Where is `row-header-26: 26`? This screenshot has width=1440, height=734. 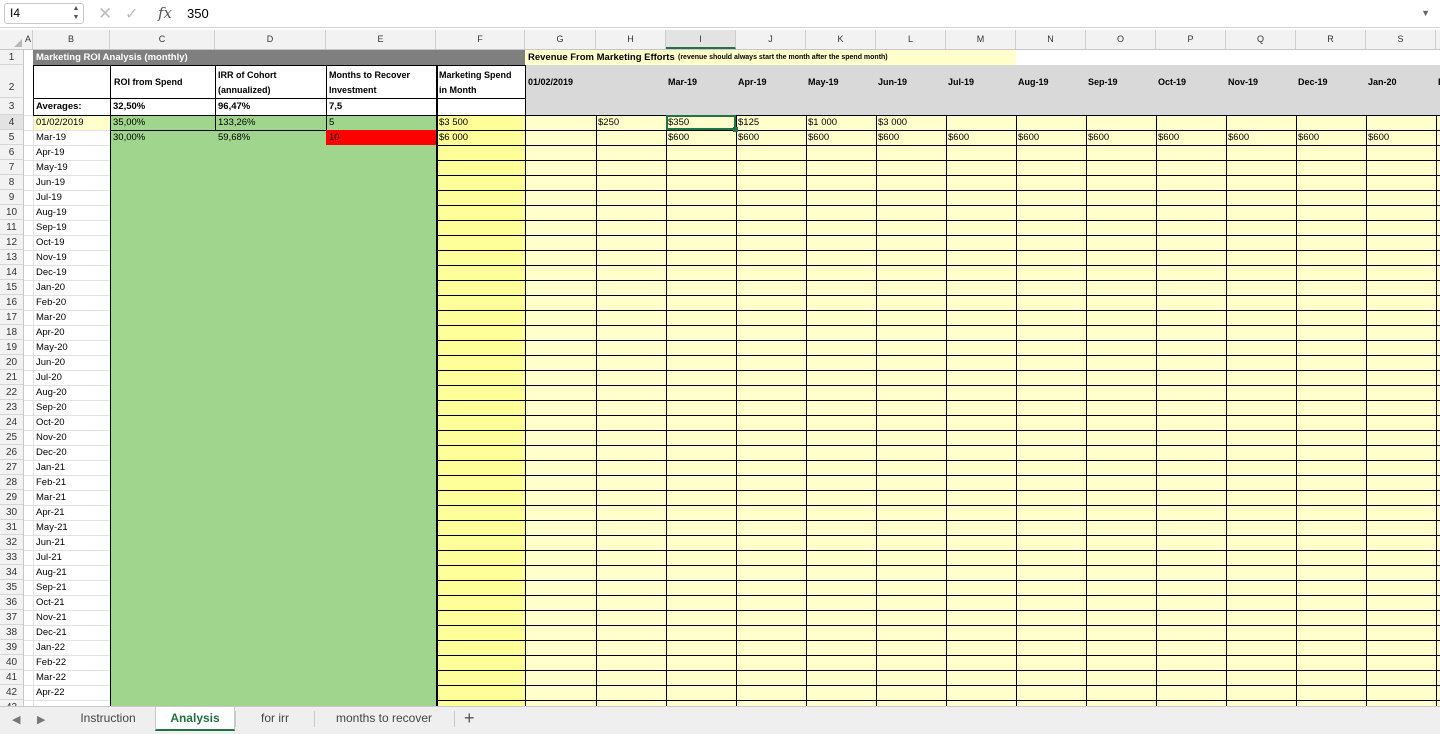 row-header-26: 26 is located at coordinates (11, 452).